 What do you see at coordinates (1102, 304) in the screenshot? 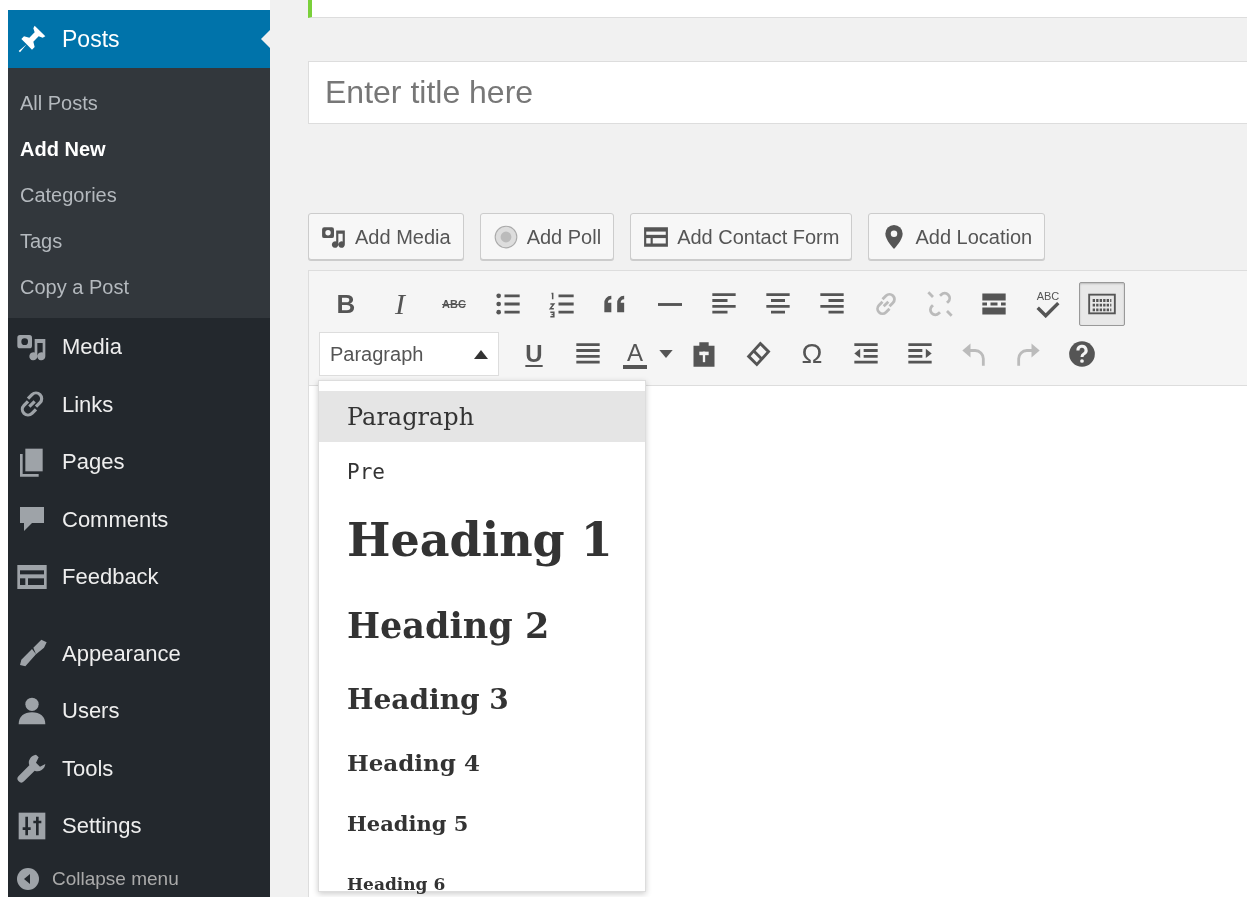
I see `keyboard-button` at bounding box center [1102, 304].